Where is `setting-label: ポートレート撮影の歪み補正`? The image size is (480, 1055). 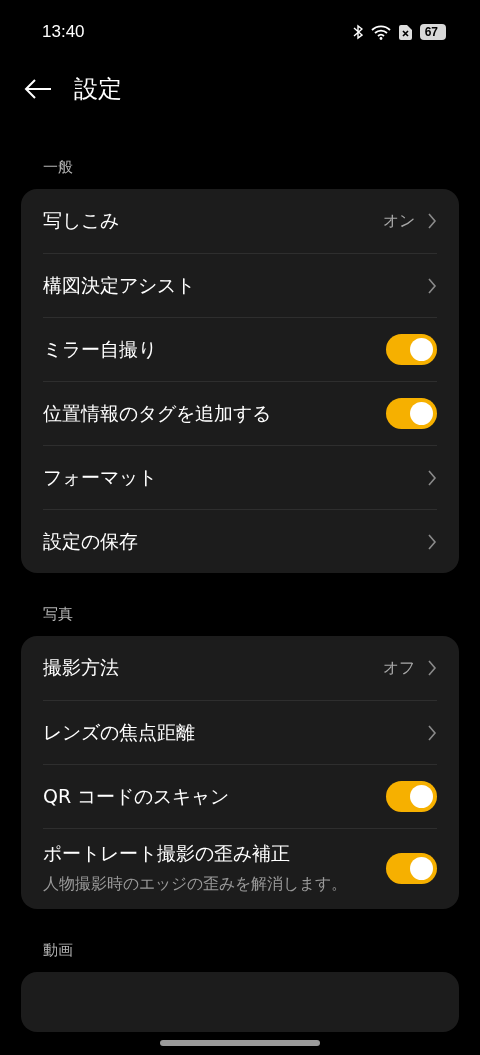
setting-label: ポートレート撮影の歪み補正 is located at coordinates (208, 854).